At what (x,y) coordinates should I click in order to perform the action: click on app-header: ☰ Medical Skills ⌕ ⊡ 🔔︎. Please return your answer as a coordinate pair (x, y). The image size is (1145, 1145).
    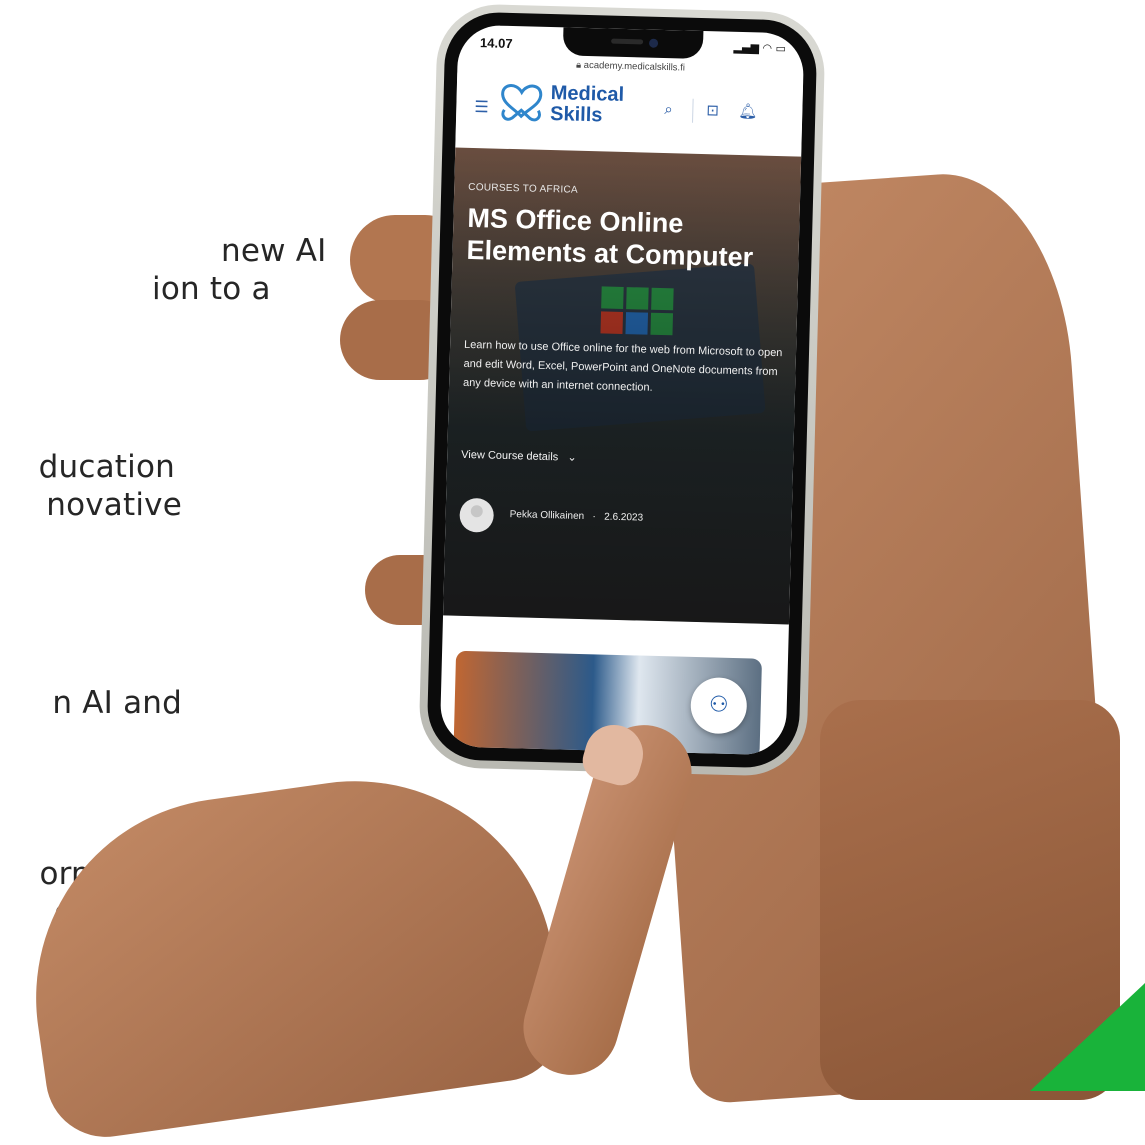
    Looking at the image, I should click on (629, 114).